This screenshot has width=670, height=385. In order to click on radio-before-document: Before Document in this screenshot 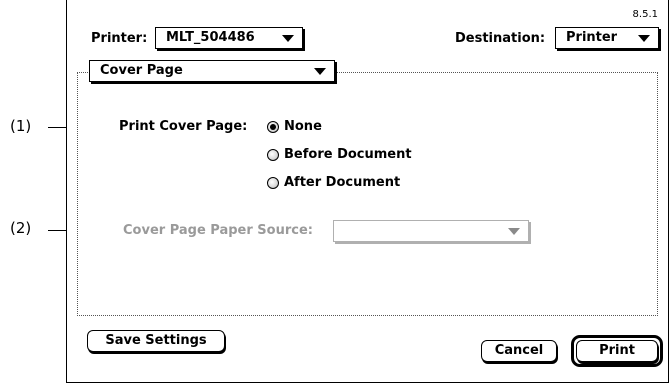, I will do `click(339, 154)`.